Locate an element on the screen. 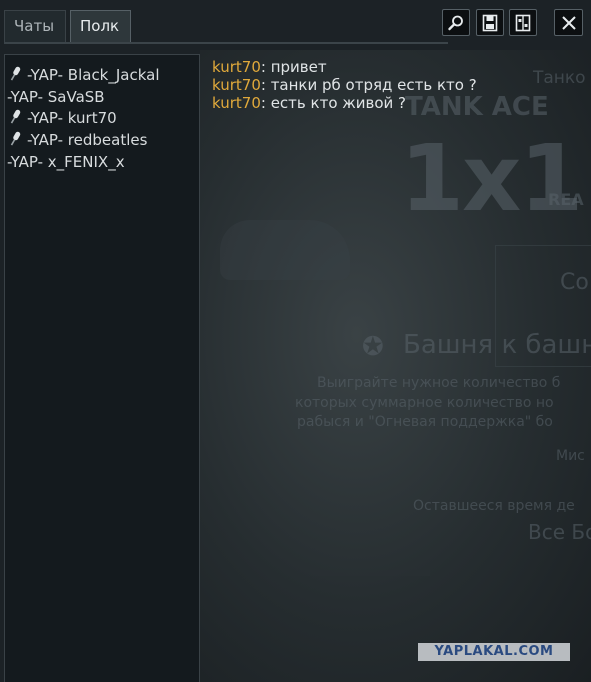 Image resolution: width=591 pixels, height=682 pixels. member-item: -YAP- kurt70 is located at coordinates (62, 118).